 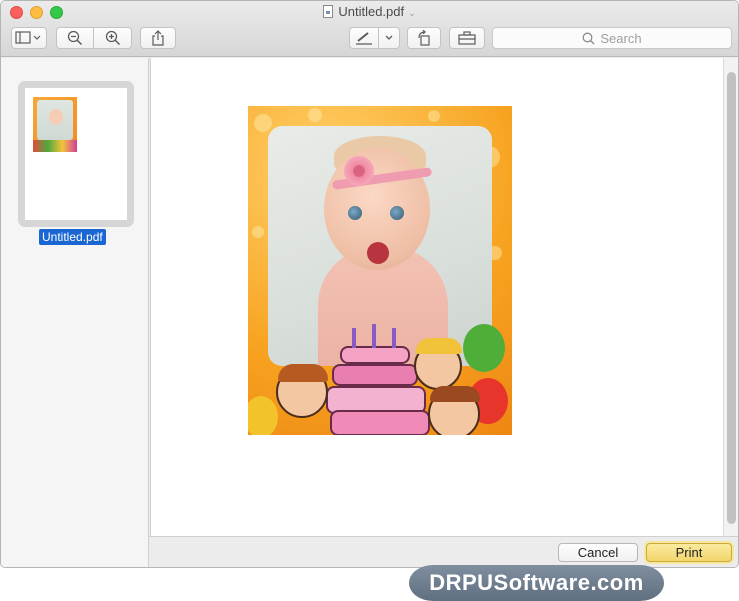 I want to click on thumbnail-page, so click(x=76, y=154).